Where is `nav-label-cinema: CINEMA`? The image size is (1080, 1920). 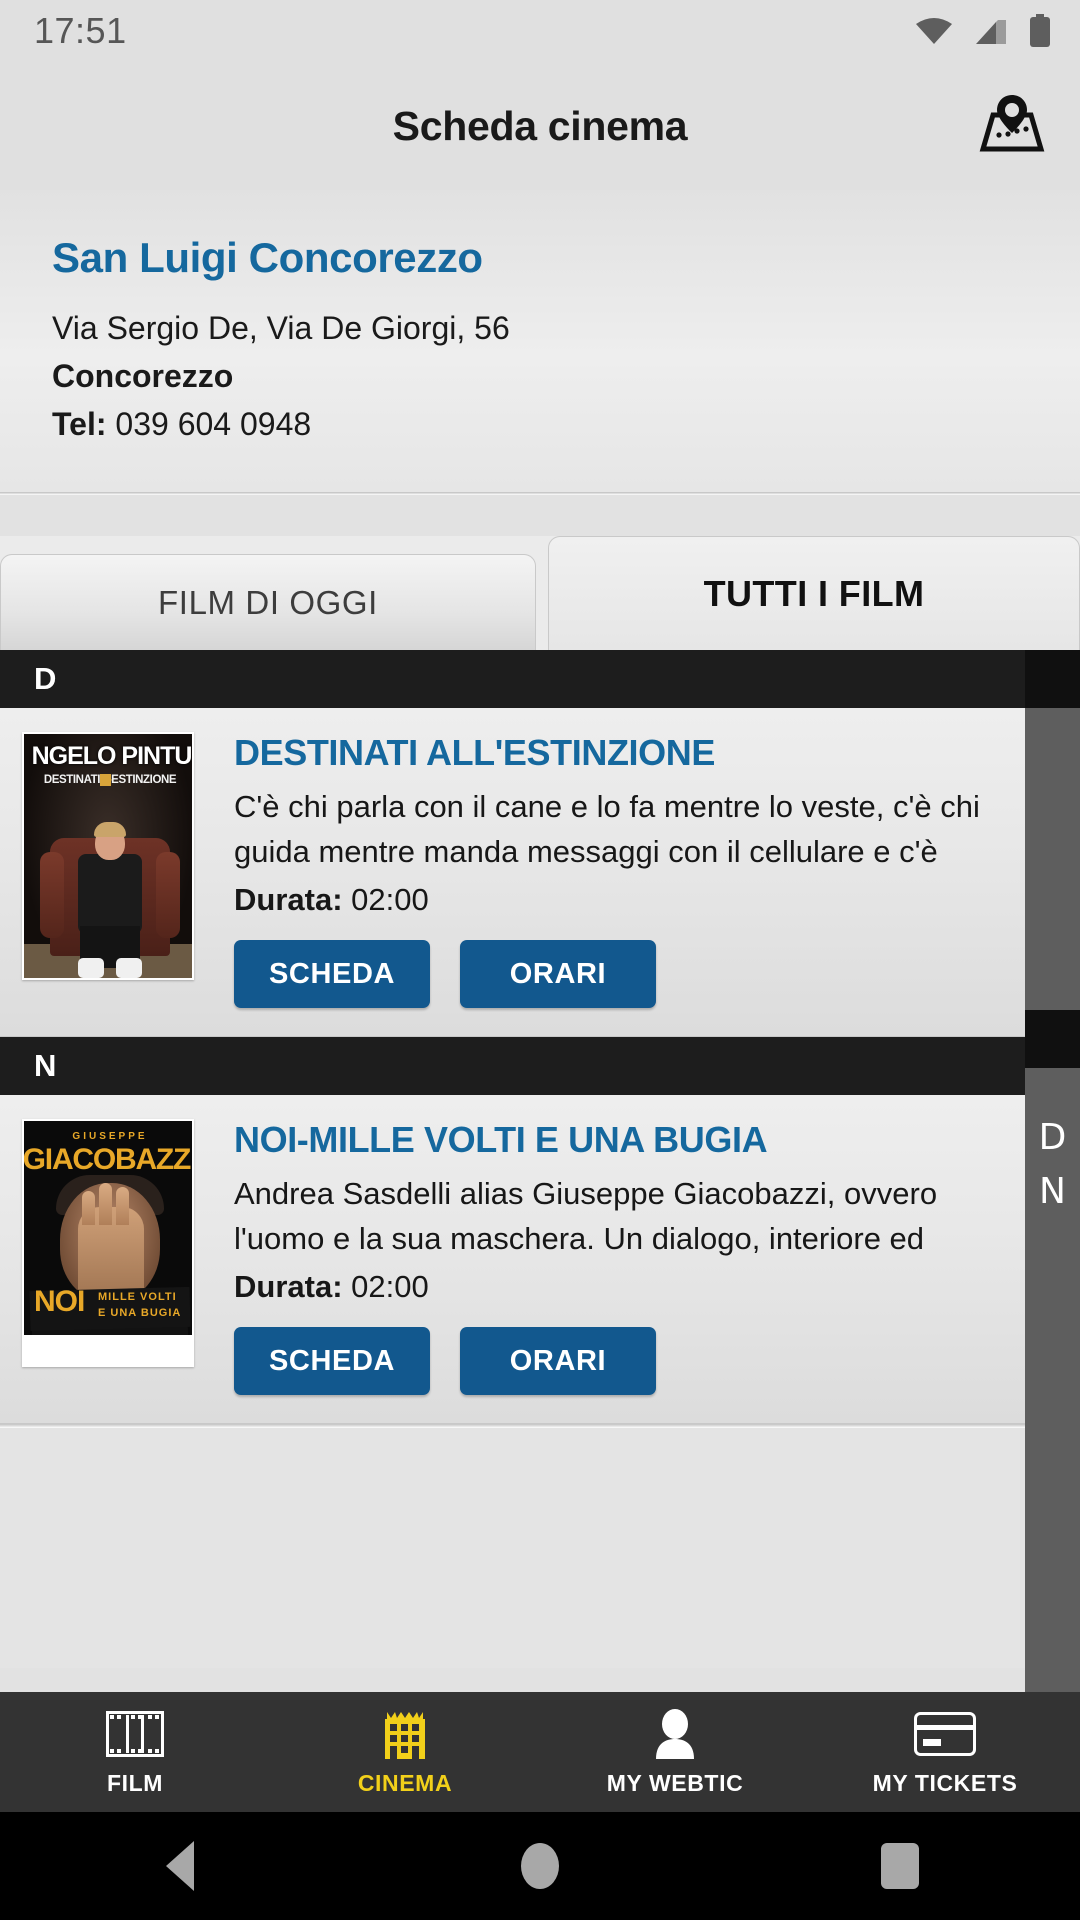 nav-label-cinema: CINEMA is located at coordinates (405, 1782).